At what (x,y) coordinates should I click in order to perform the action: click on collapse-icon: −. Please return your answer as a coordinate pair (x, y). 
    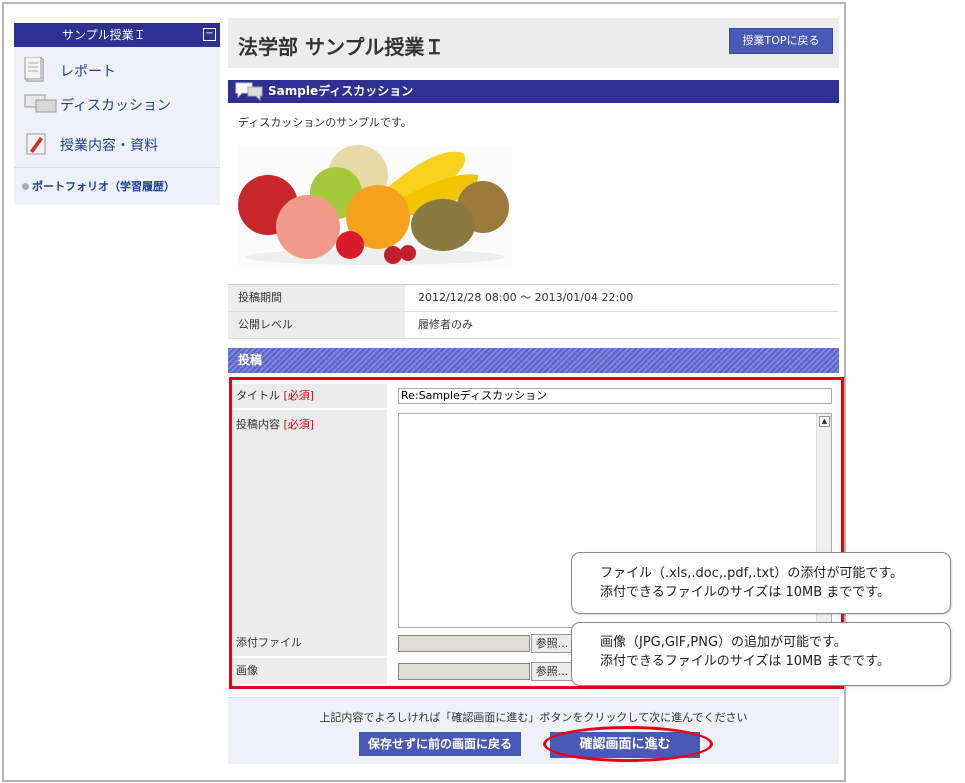
    Looking at the image, I should click on (209, 34).